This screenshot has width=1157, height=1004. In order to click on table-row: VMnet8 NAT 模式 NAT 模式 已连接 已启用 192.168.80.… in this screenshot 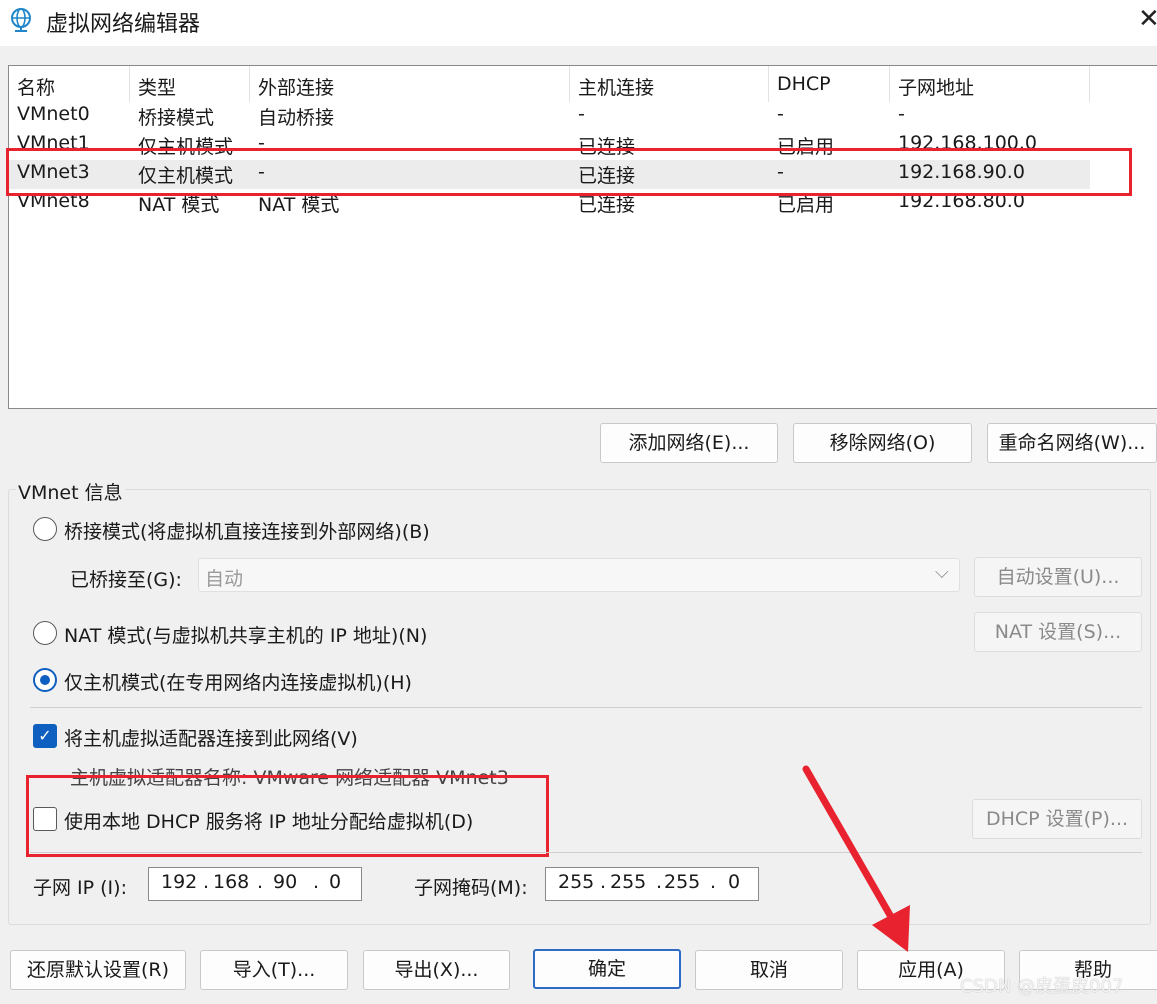, I will do `click(549, 203)`.